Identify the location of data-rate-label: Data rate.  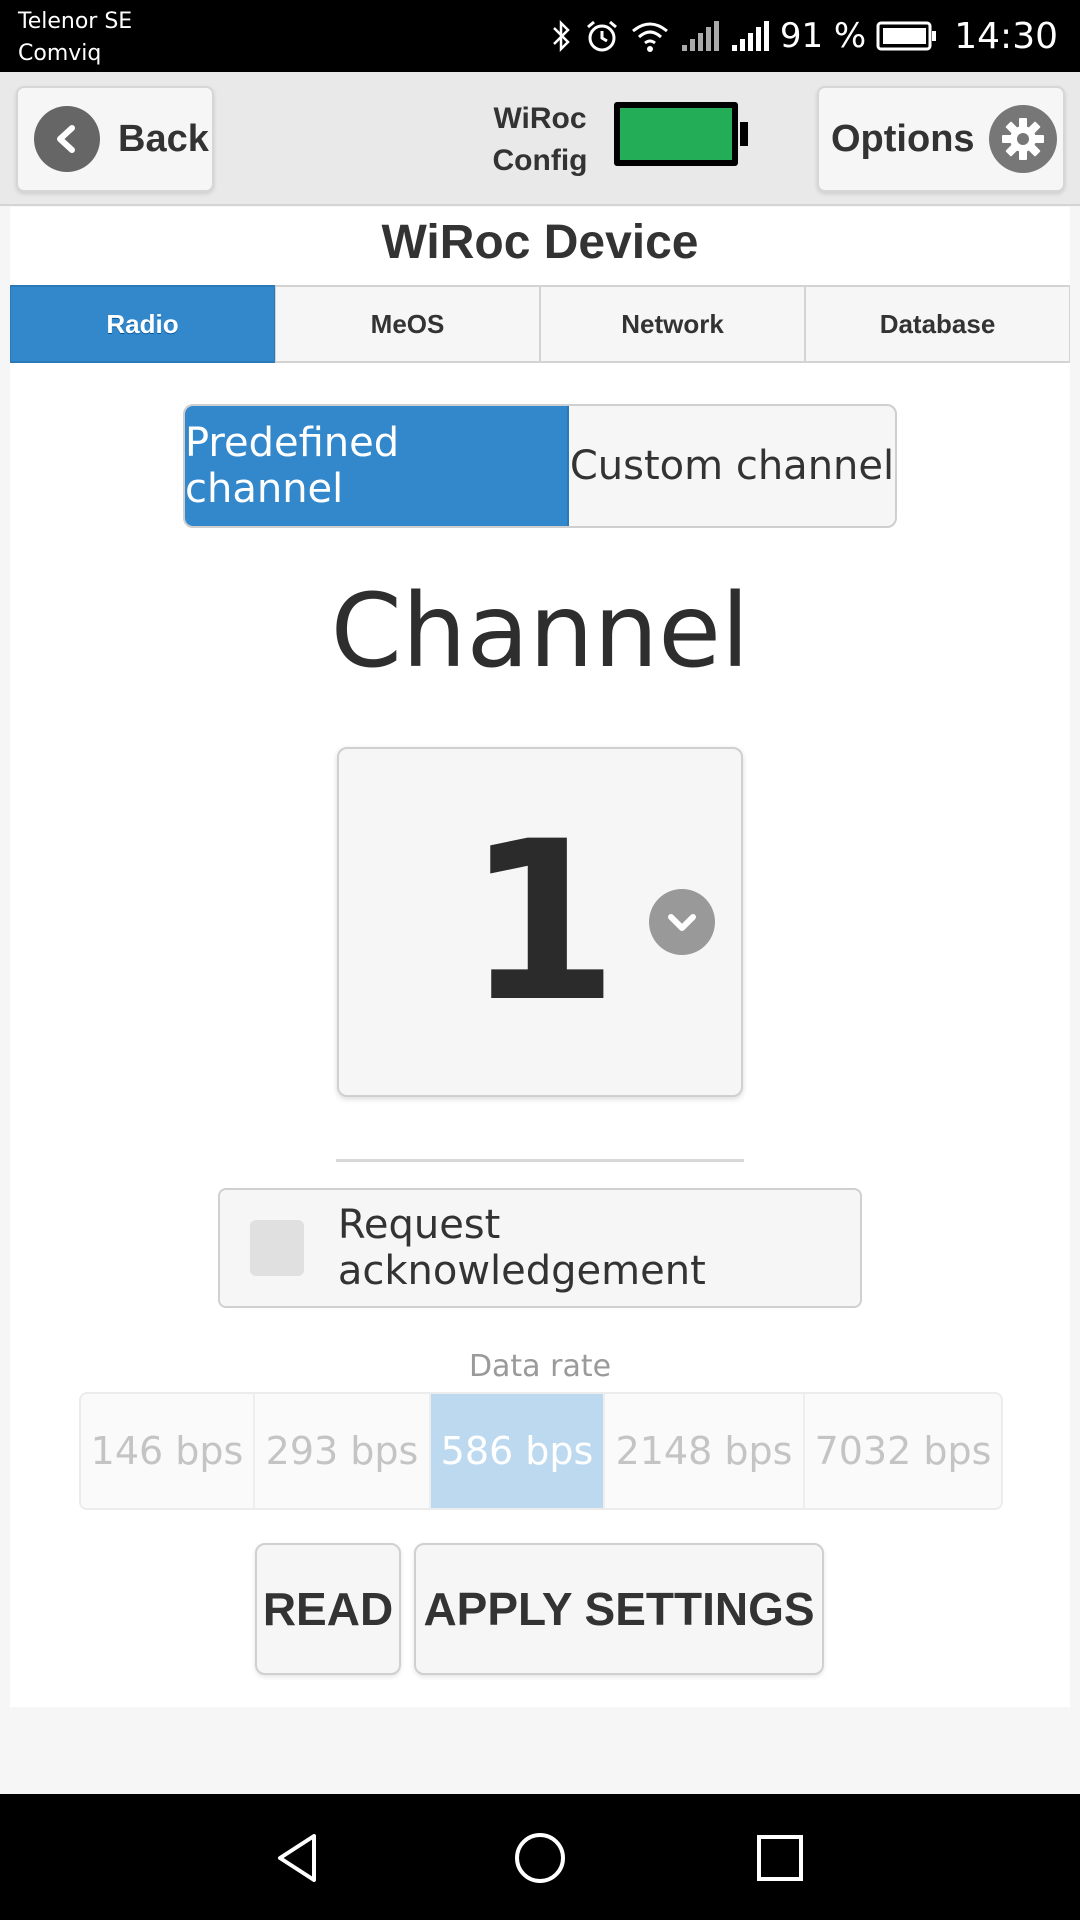
(540, 1366).